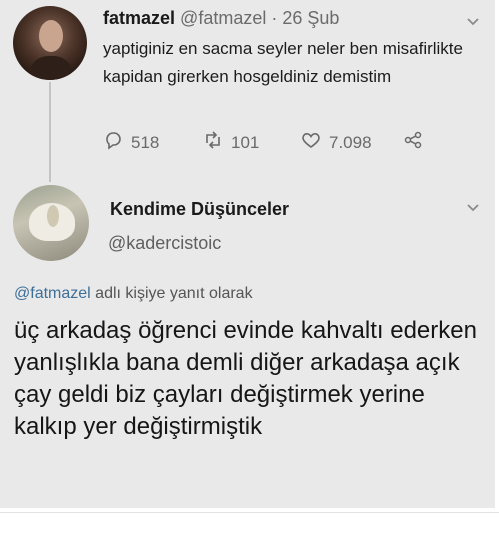  Describe the element at coordinates (171, 293) in the screenshot. I see `reply-context-text: adlı kişiye yanıt olarak` at that location.